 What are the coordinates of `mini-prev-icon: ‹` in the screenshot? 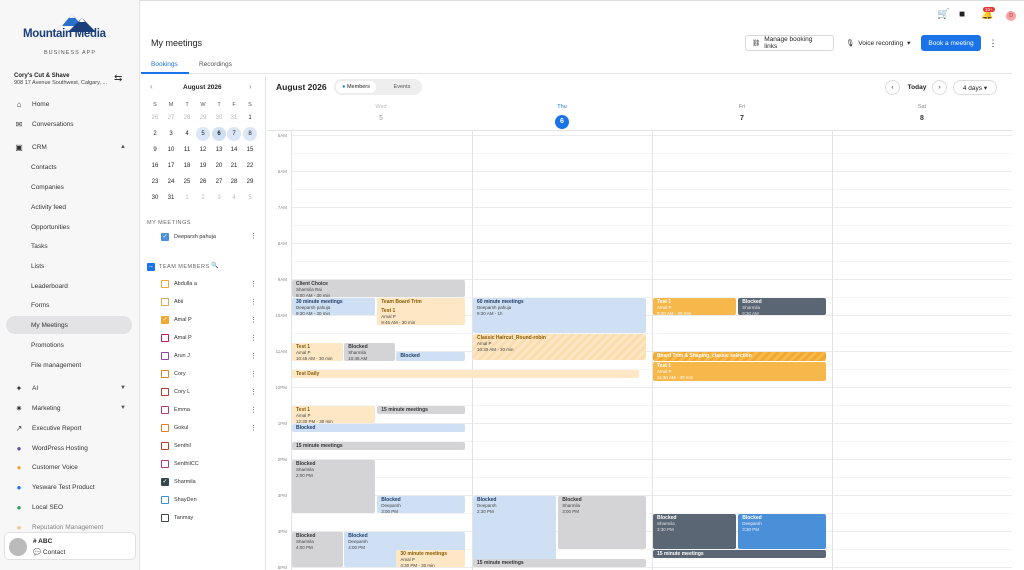 It's located at (151, 86).